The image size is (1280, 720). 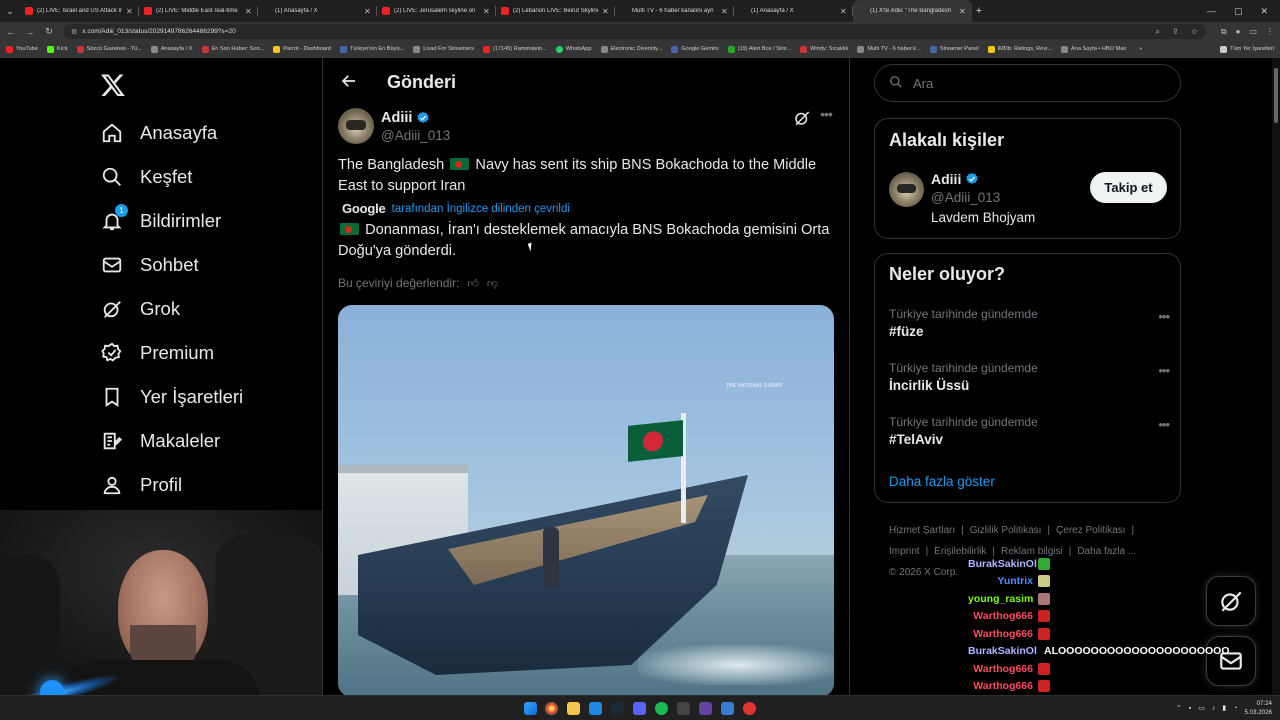 I want to click on minimize-button: —, so click(x=1211, y=11).